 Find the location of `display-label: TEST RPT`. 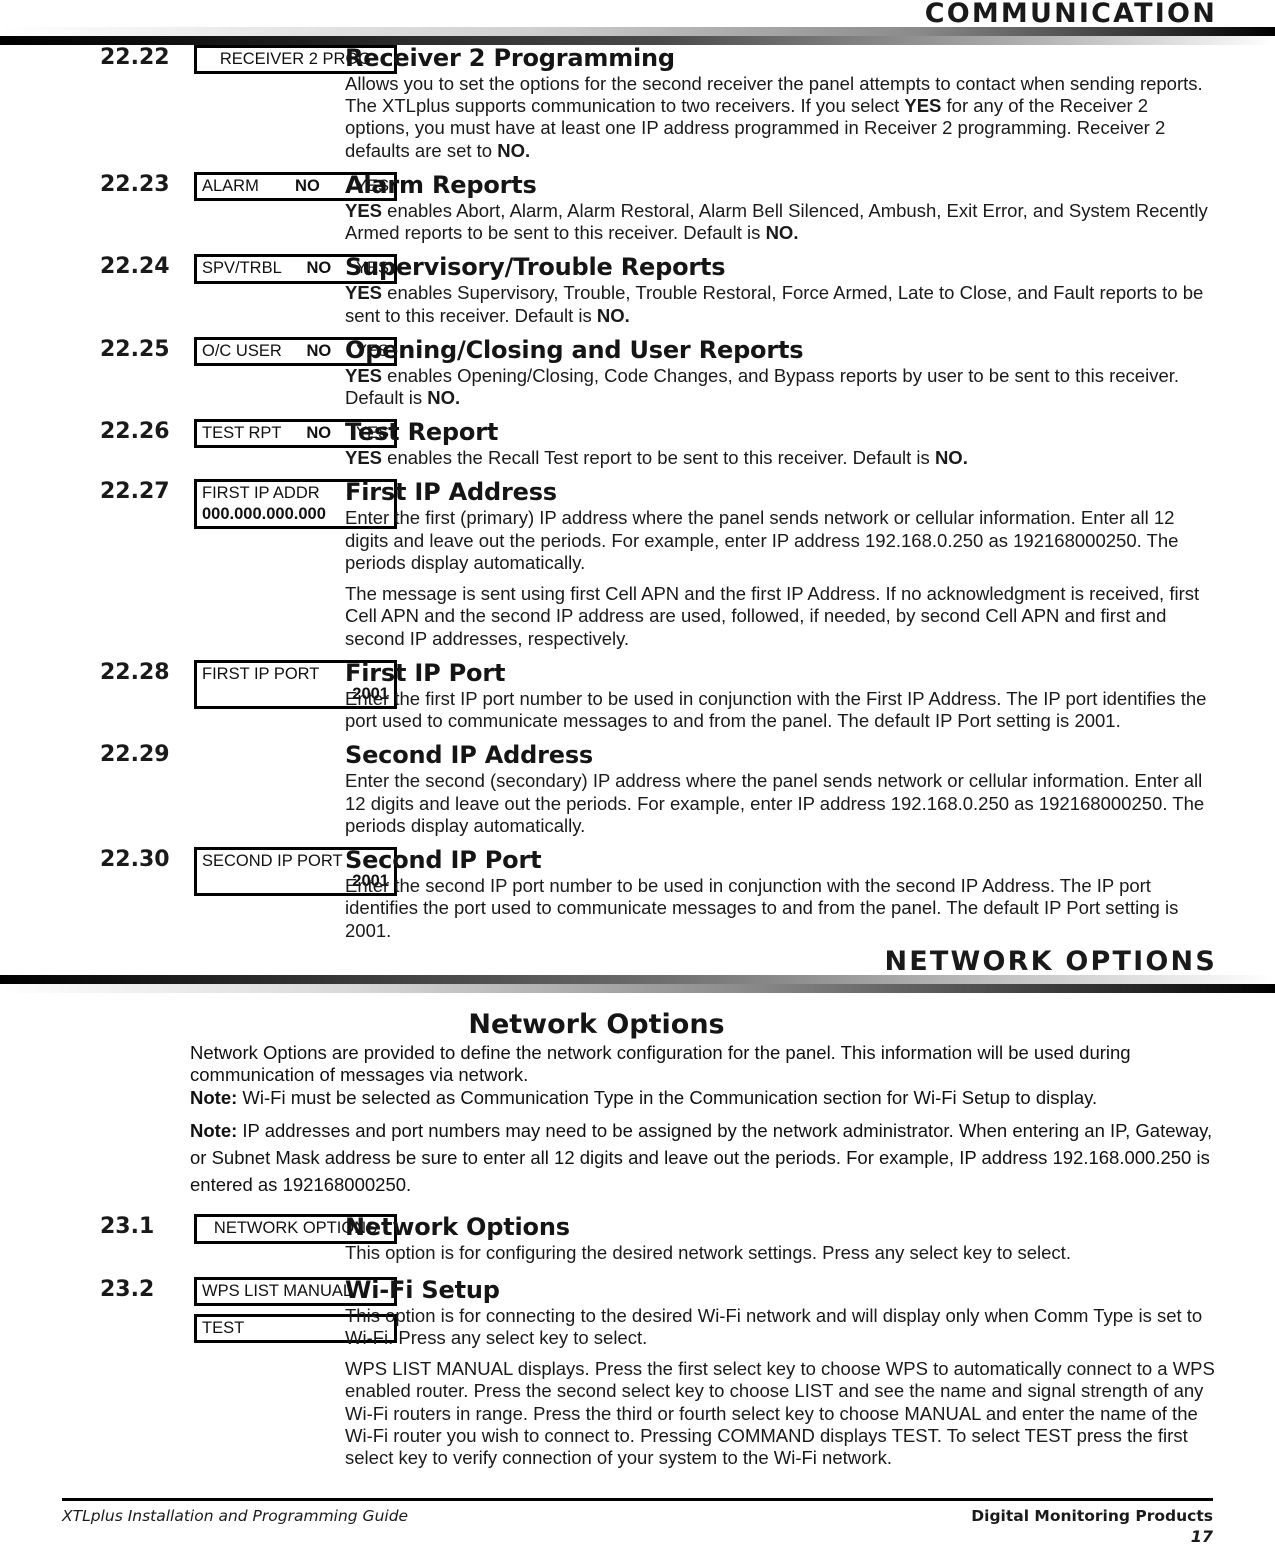

display-label: TEST RPT is located at coordinates (242, 433).